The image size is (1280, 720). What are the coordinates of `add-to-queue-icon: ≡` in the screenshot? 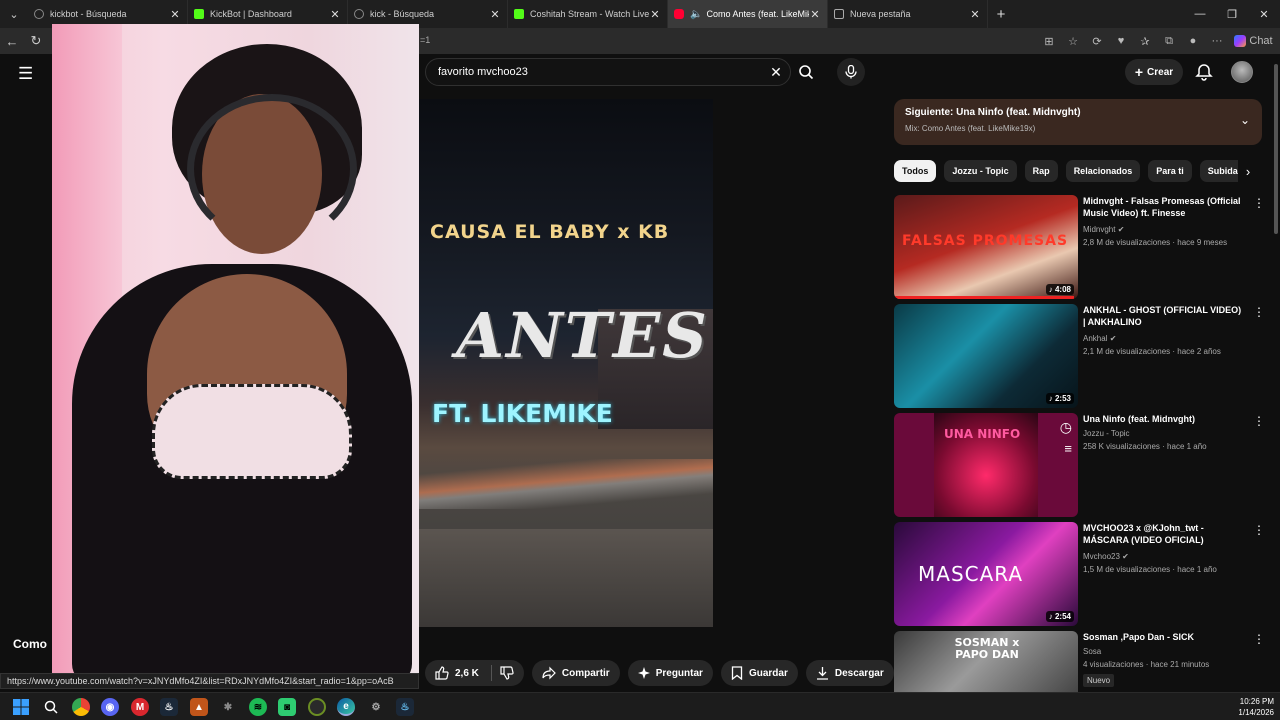 It's located at (1068, 448).